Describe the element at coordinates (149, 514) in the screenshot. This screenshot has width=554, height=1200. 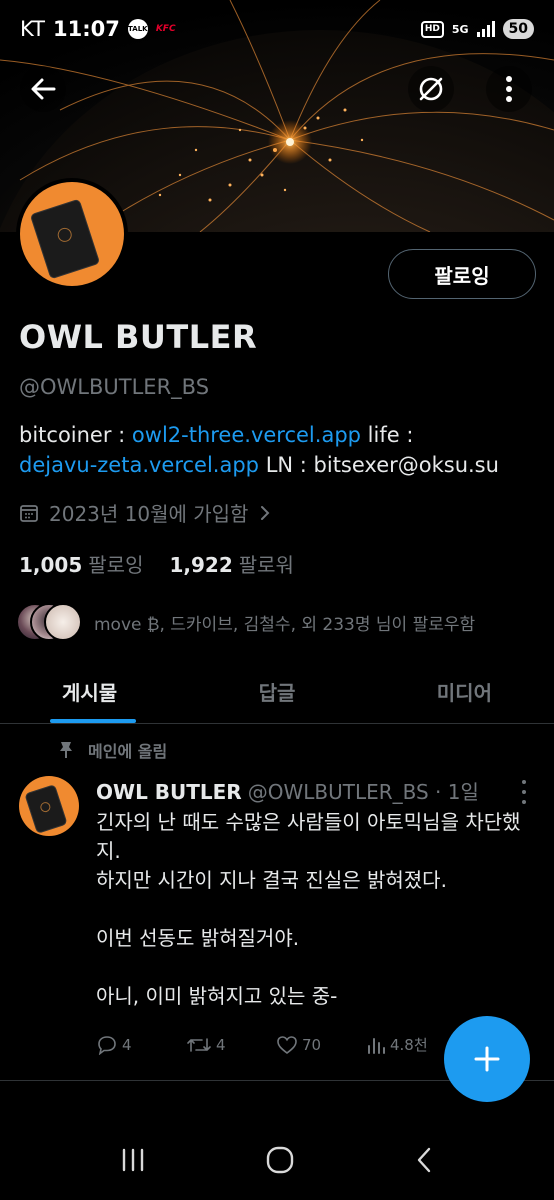
I see `join-date: 2023년 10월에 가입함` at that location.